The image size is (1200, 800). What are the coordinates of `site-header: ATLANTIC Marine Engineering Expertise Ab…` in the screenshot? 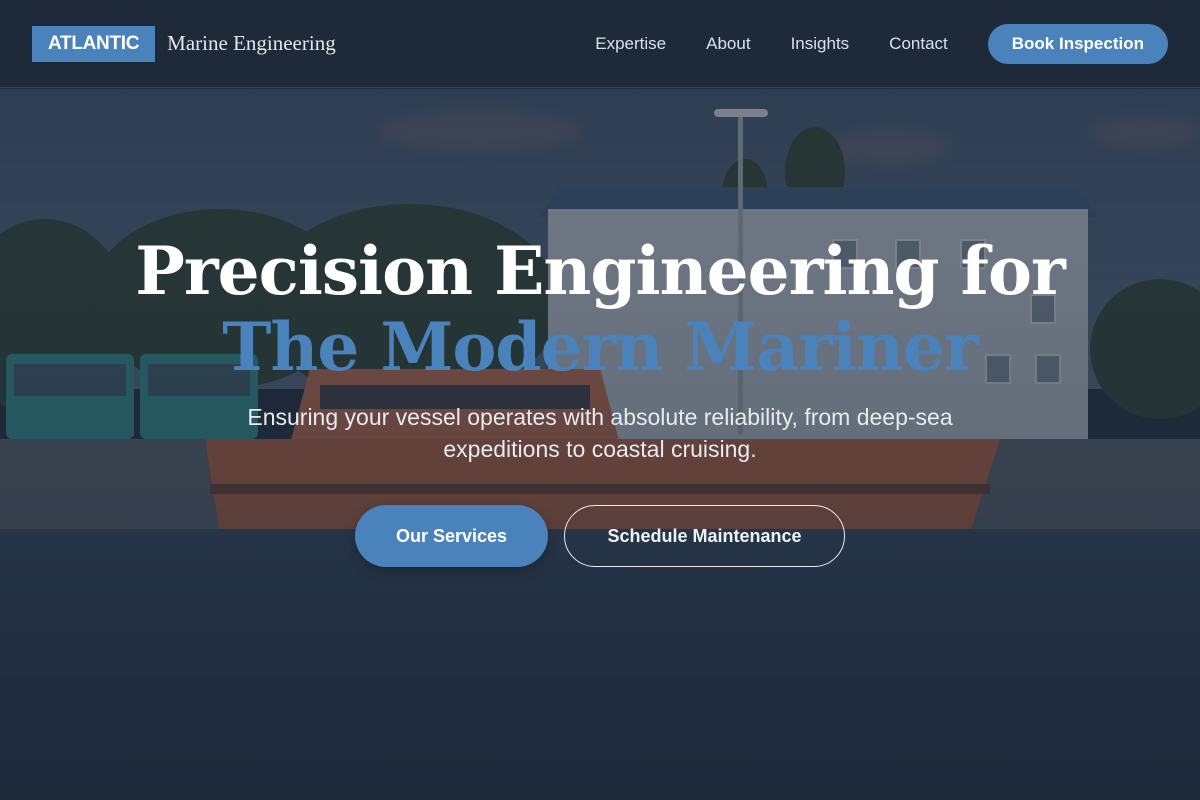 It's located at (600, 44).